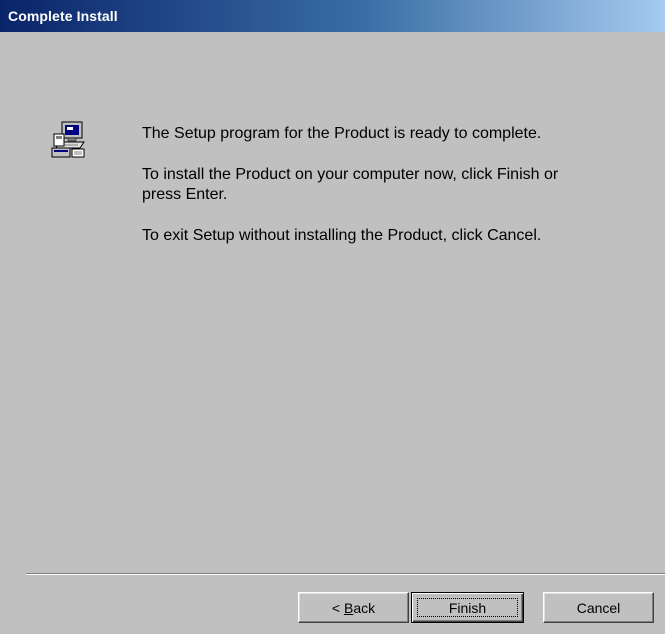  Describe the element at coordinates (348, 607) in the screenshot. I see `back-accelerator: B` at that location.